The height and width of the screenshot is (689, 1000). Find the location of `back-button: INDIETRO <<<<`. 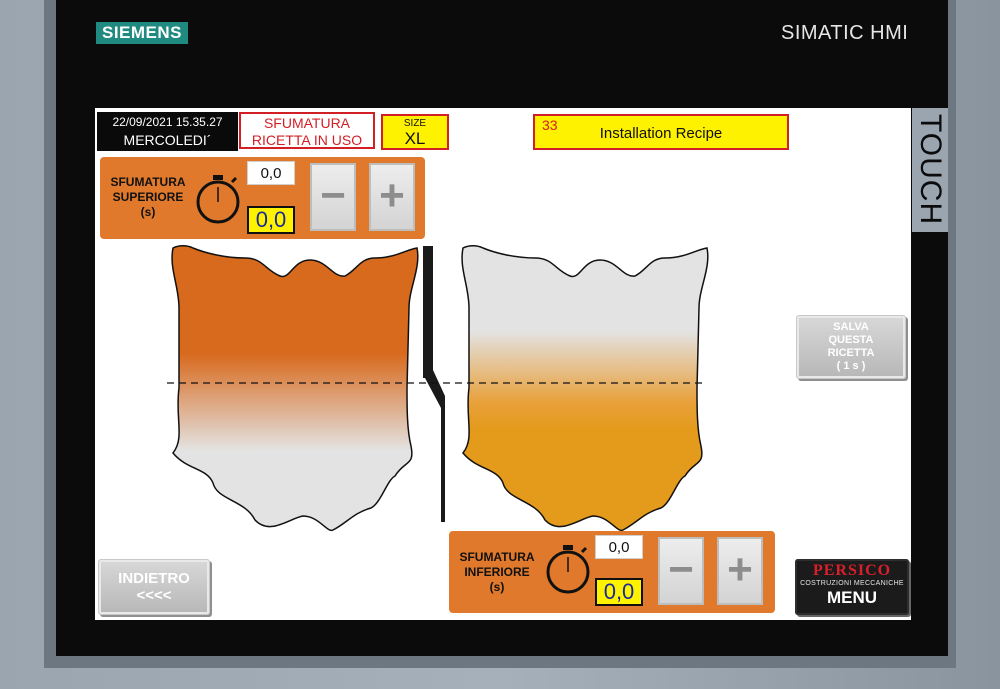

back-button: INDIETRO <<<< is located at coordinates (154, 587).